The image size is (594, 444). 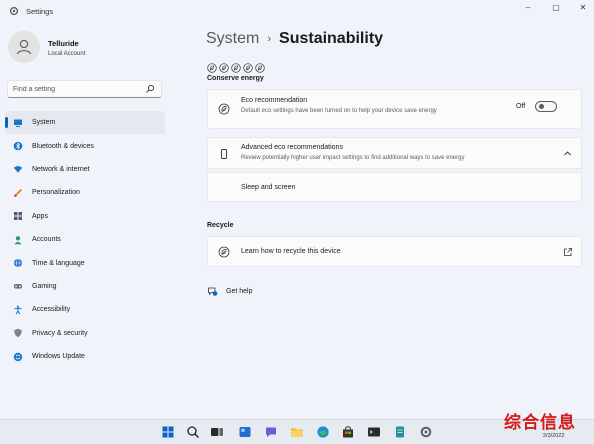 I want to click on notepad-icon, so click(x=400, y=432).